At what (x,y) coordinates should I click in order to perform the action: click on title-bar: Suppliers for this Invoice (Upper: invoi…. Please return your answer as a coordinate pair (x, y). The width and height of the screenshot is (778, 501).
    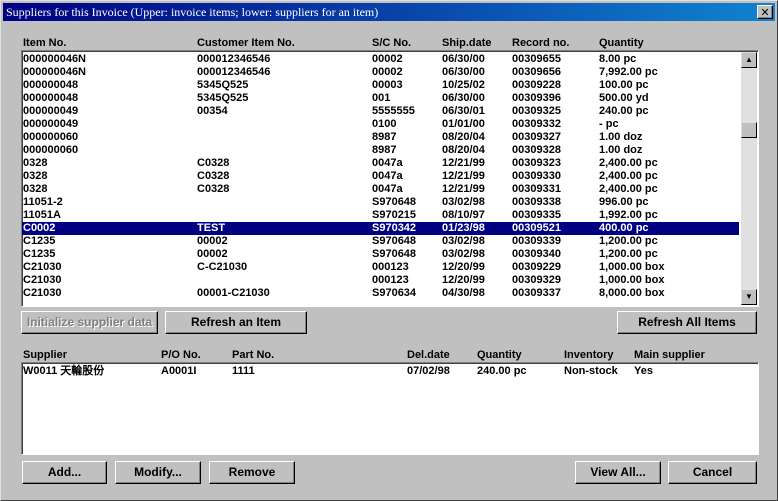
    Looking at the image, I should click on (389, 12).